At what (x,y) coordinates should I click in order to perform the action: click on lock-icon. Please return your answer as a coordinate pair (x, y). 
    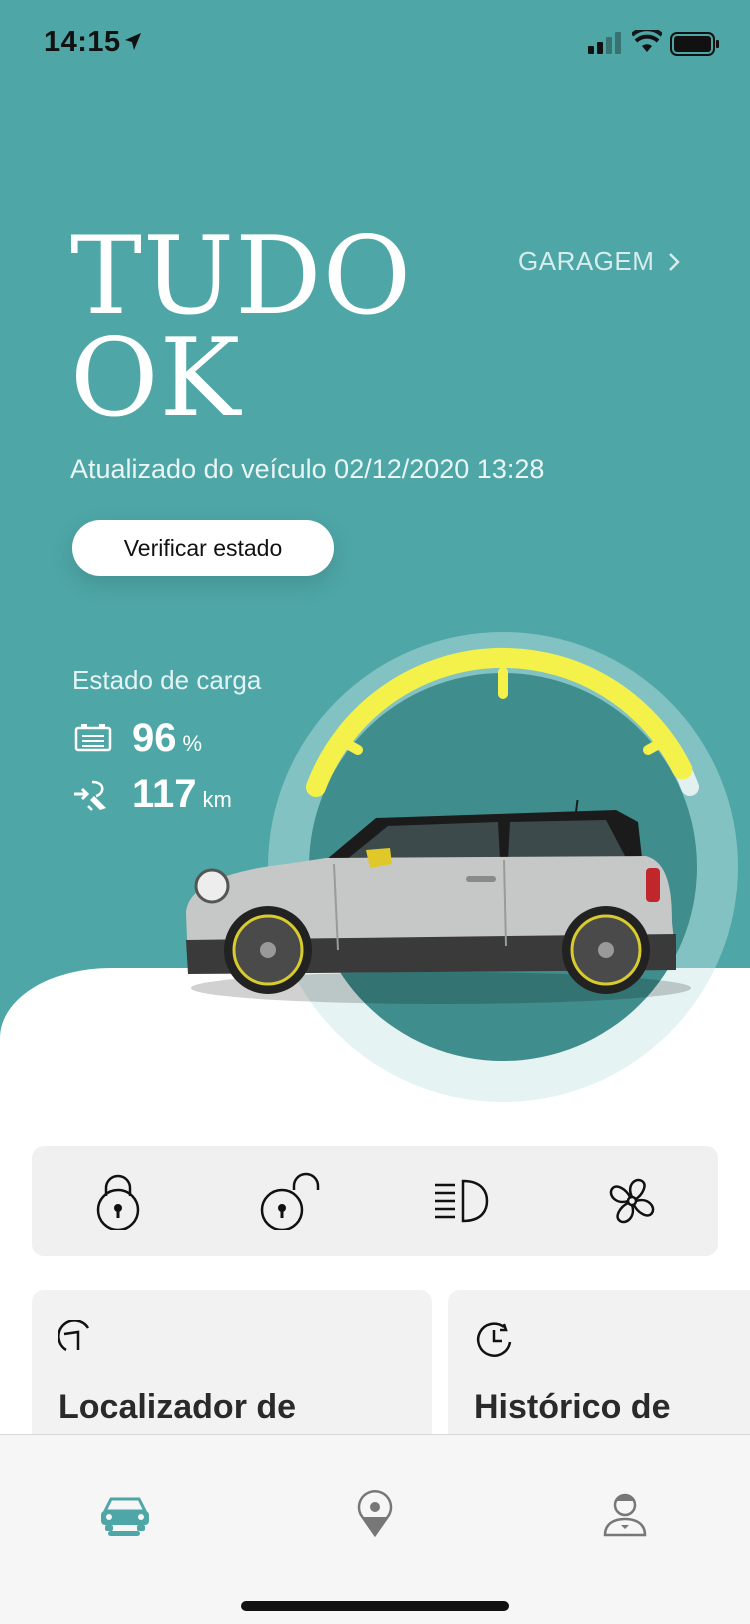
    Looking at the image, I should click on (117, 1202).